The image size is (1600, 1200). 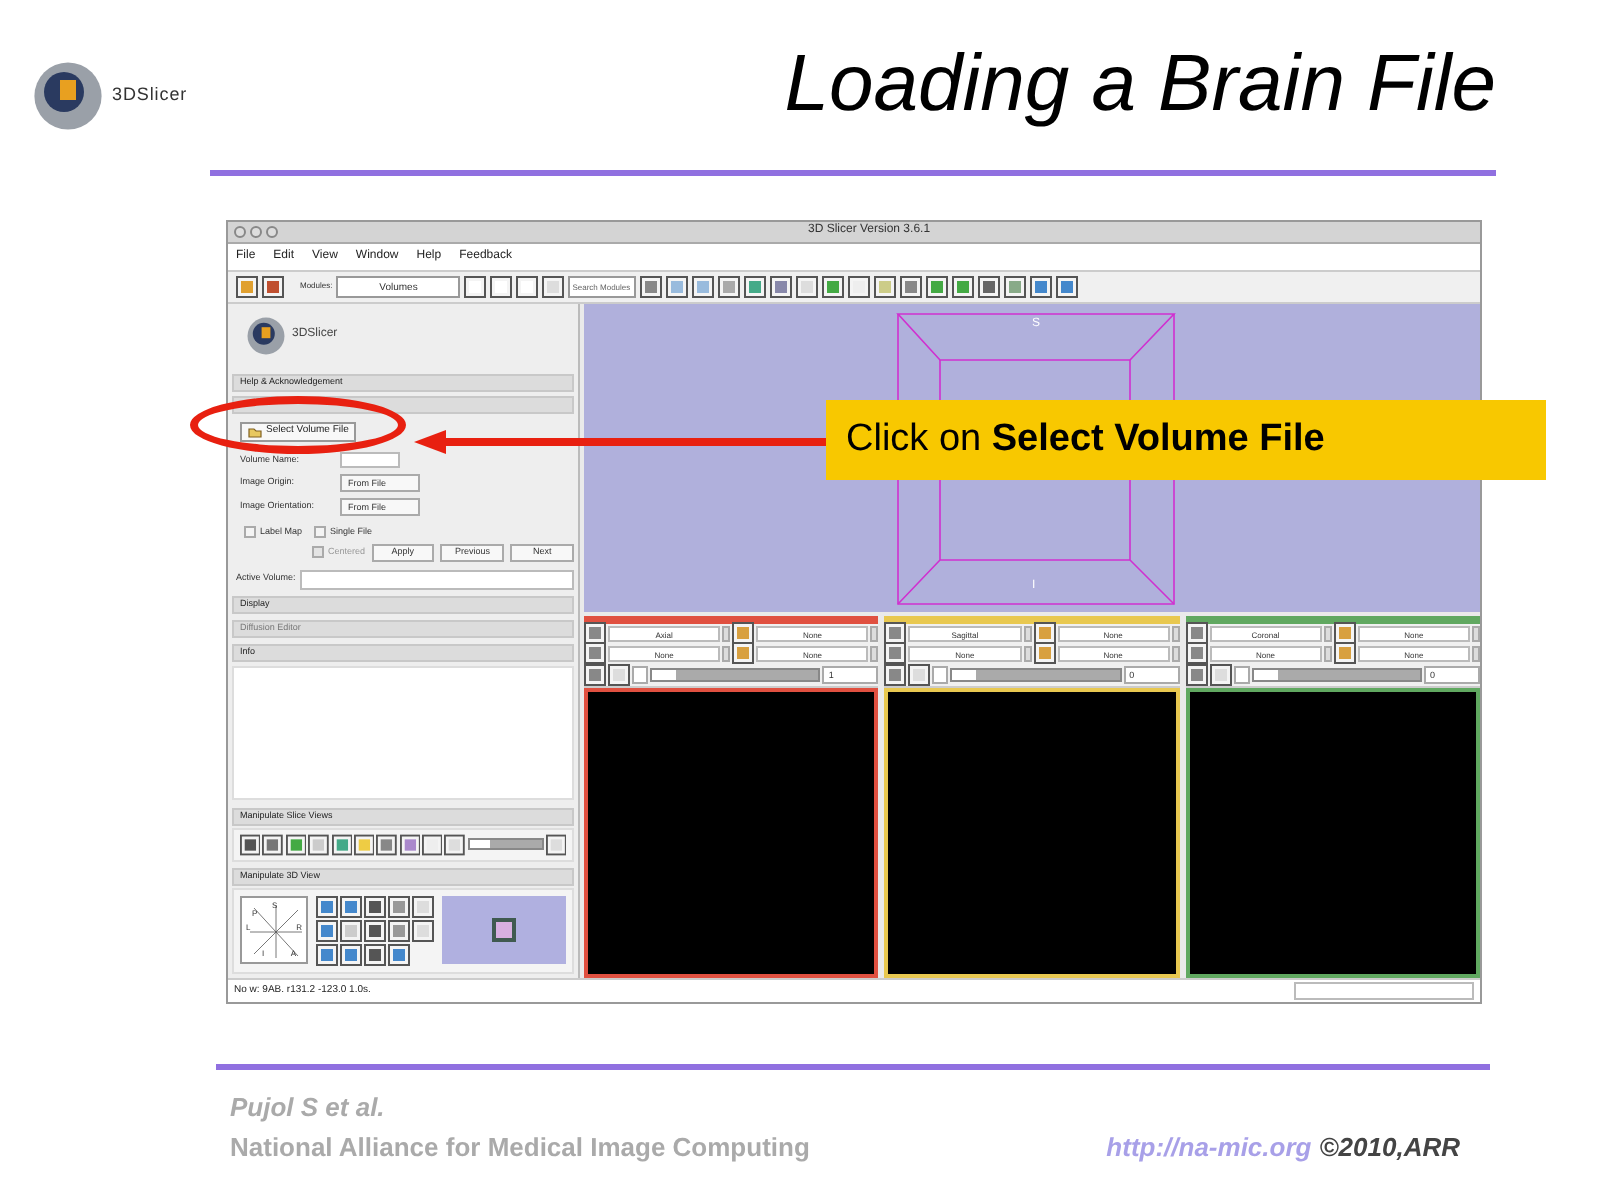 What do you see at coordinates (620, 442) in the screenshot?
I see `arrow-icon` at bounding box center [620, 442].